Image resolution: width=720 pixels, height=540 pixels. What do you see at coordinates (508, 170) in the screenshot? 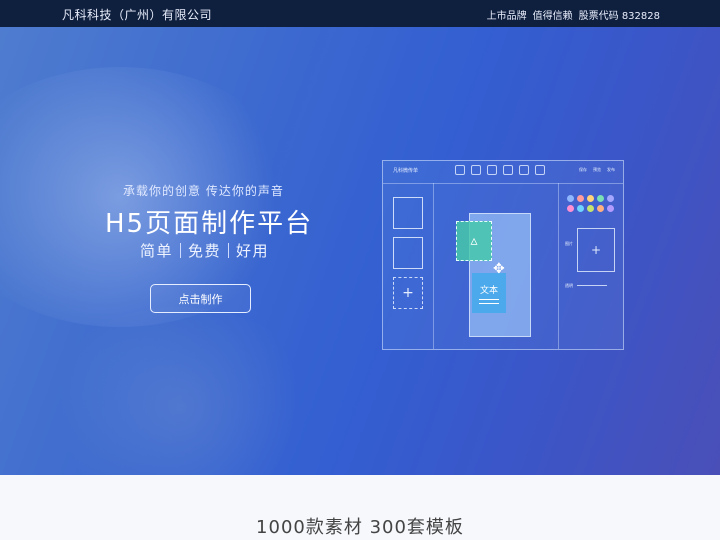
I see `shape-tool-icon` at bounding box center [508, 170].